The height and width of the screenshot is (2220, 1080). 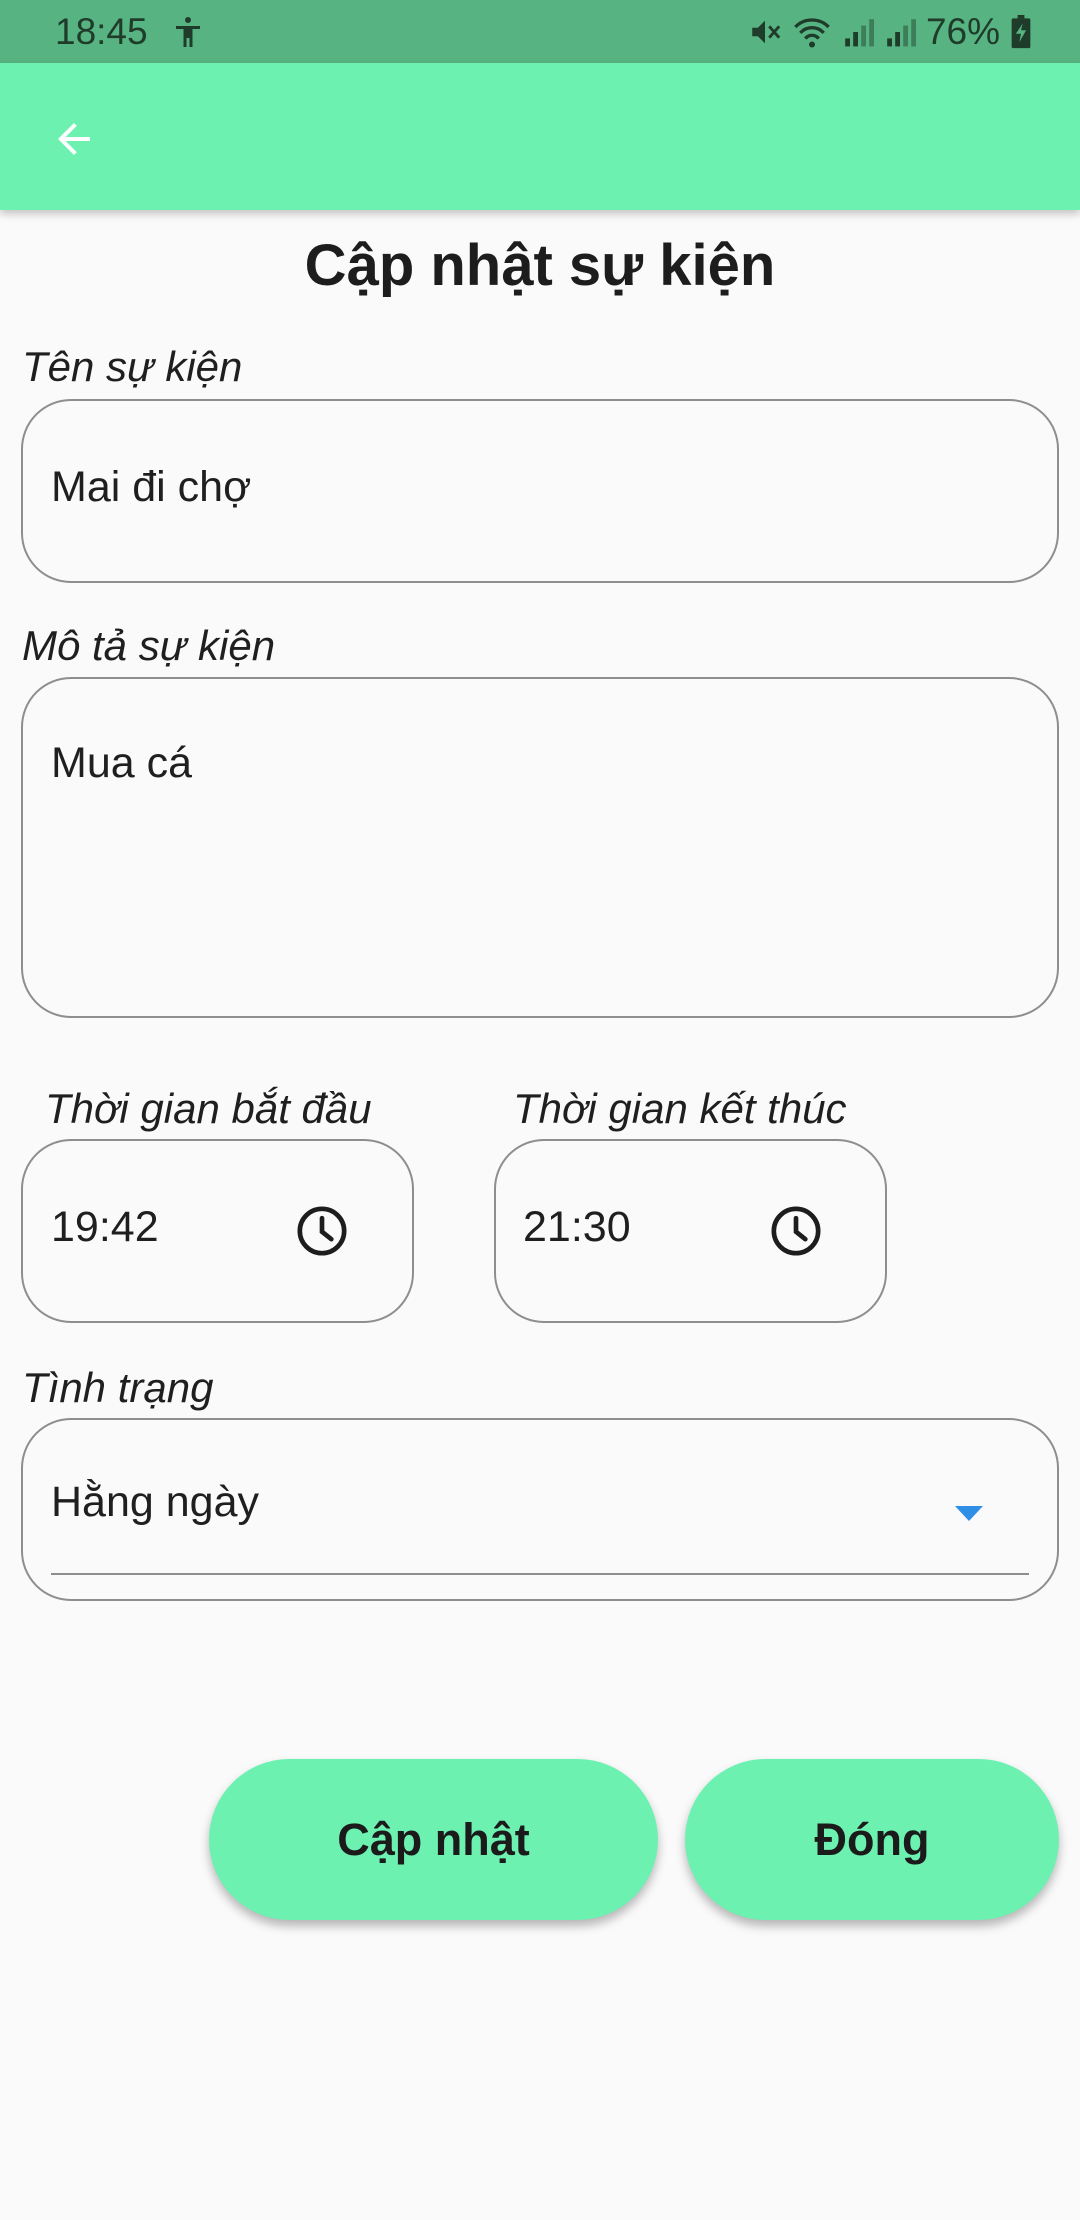 I want to click on page-title: Cập nhật sự kiện, so click(x=540, y=265).